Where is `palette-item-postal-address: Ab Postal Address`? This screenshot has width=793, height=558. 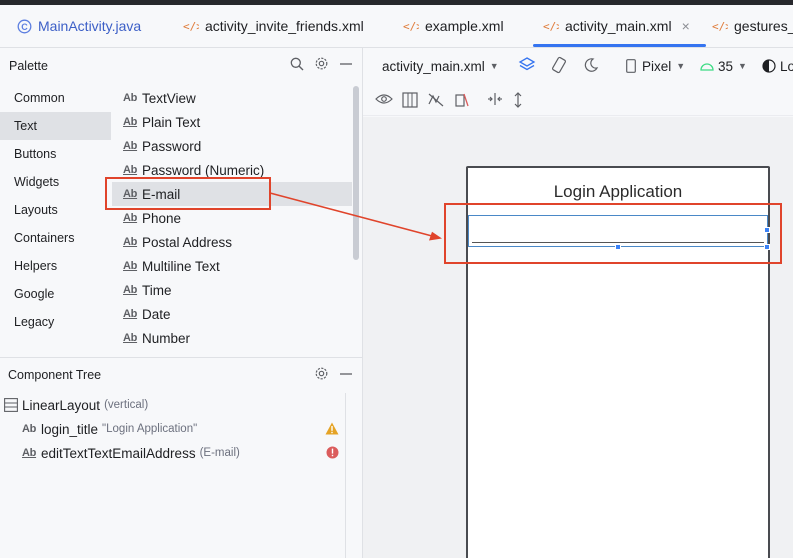 palette-item-postal-address: Ab Postal Address is located at coordinates (232, 242).